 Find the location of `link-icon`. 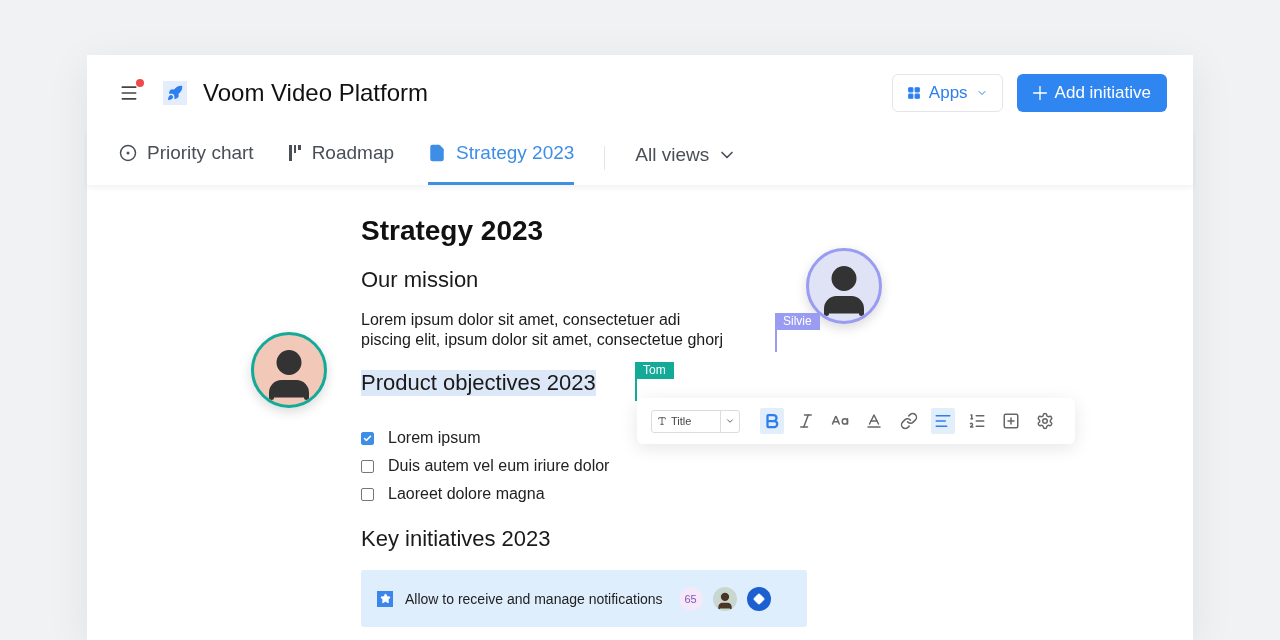

link-icon is located at coordinates (908, 421).